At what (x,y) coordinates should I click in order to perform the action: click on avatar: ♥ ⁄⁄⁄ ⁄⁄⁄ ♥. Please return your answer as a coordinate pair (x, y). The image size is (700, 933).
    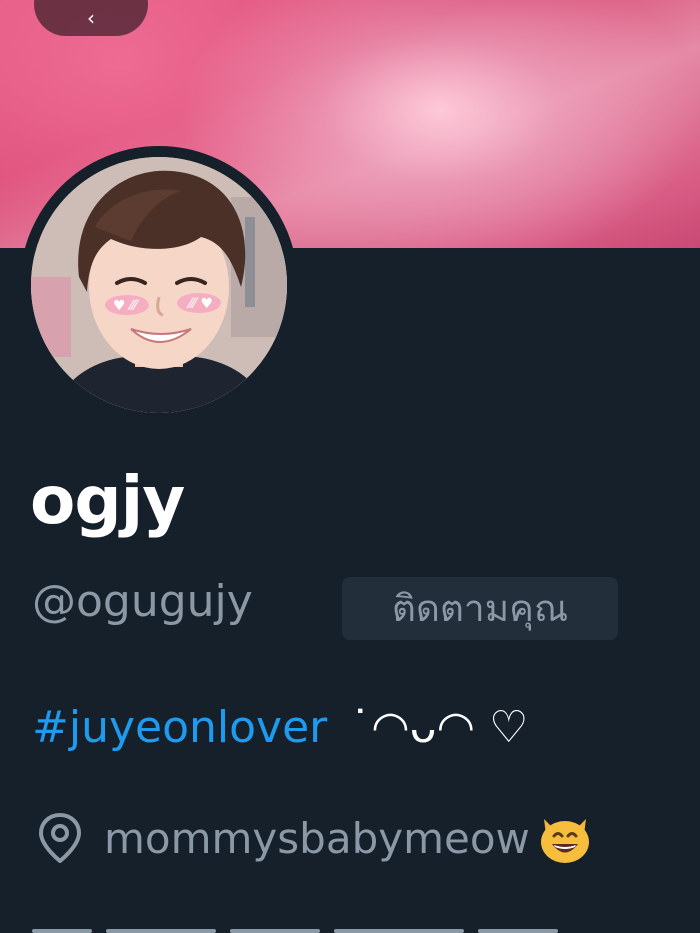
    Looking at the image, I should click on (159, 285).